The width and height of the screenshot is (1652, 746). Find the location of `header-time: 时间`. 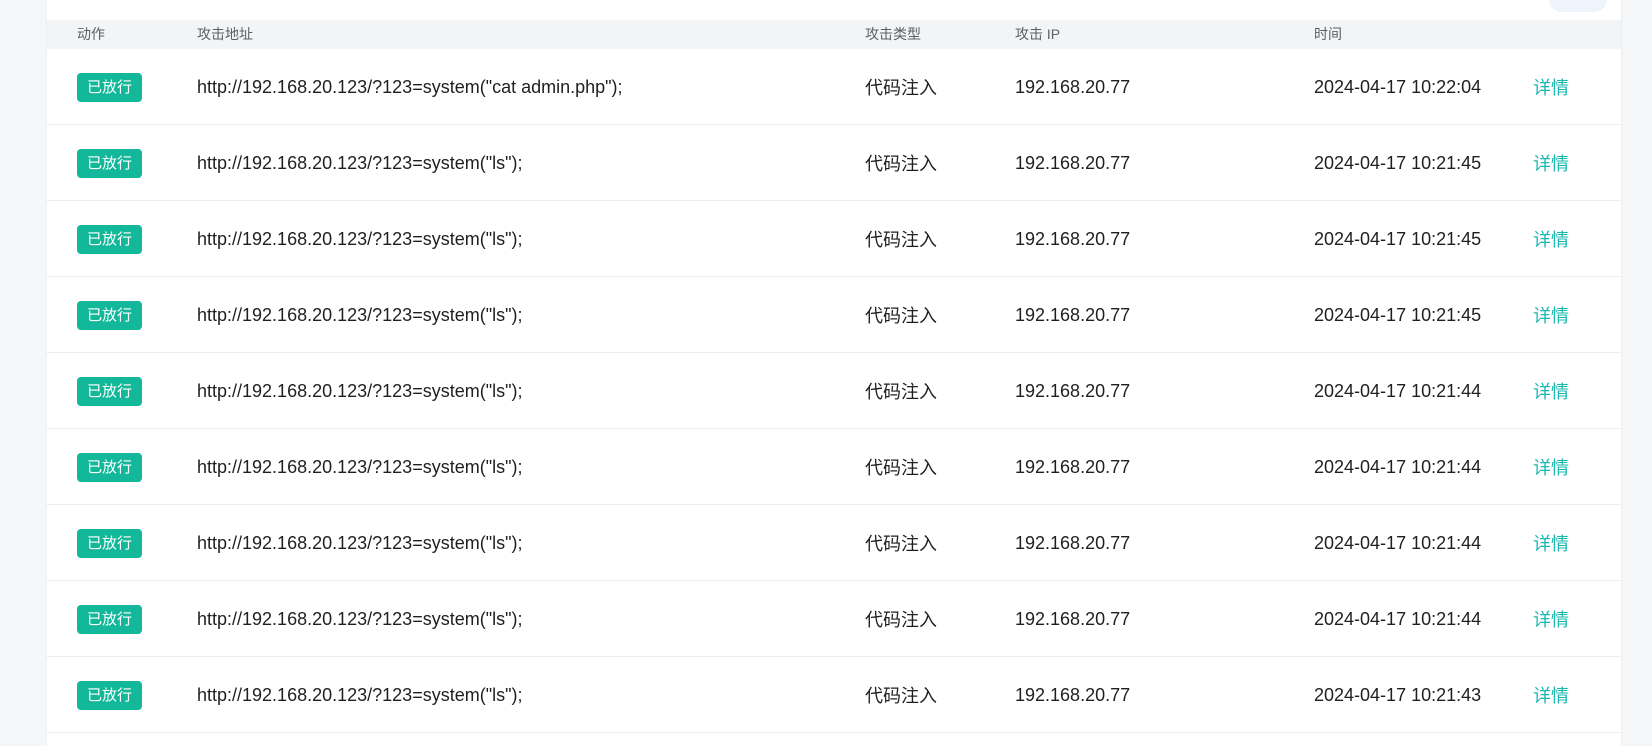

header-time: 时间 is located at coordinates (1328, 34).